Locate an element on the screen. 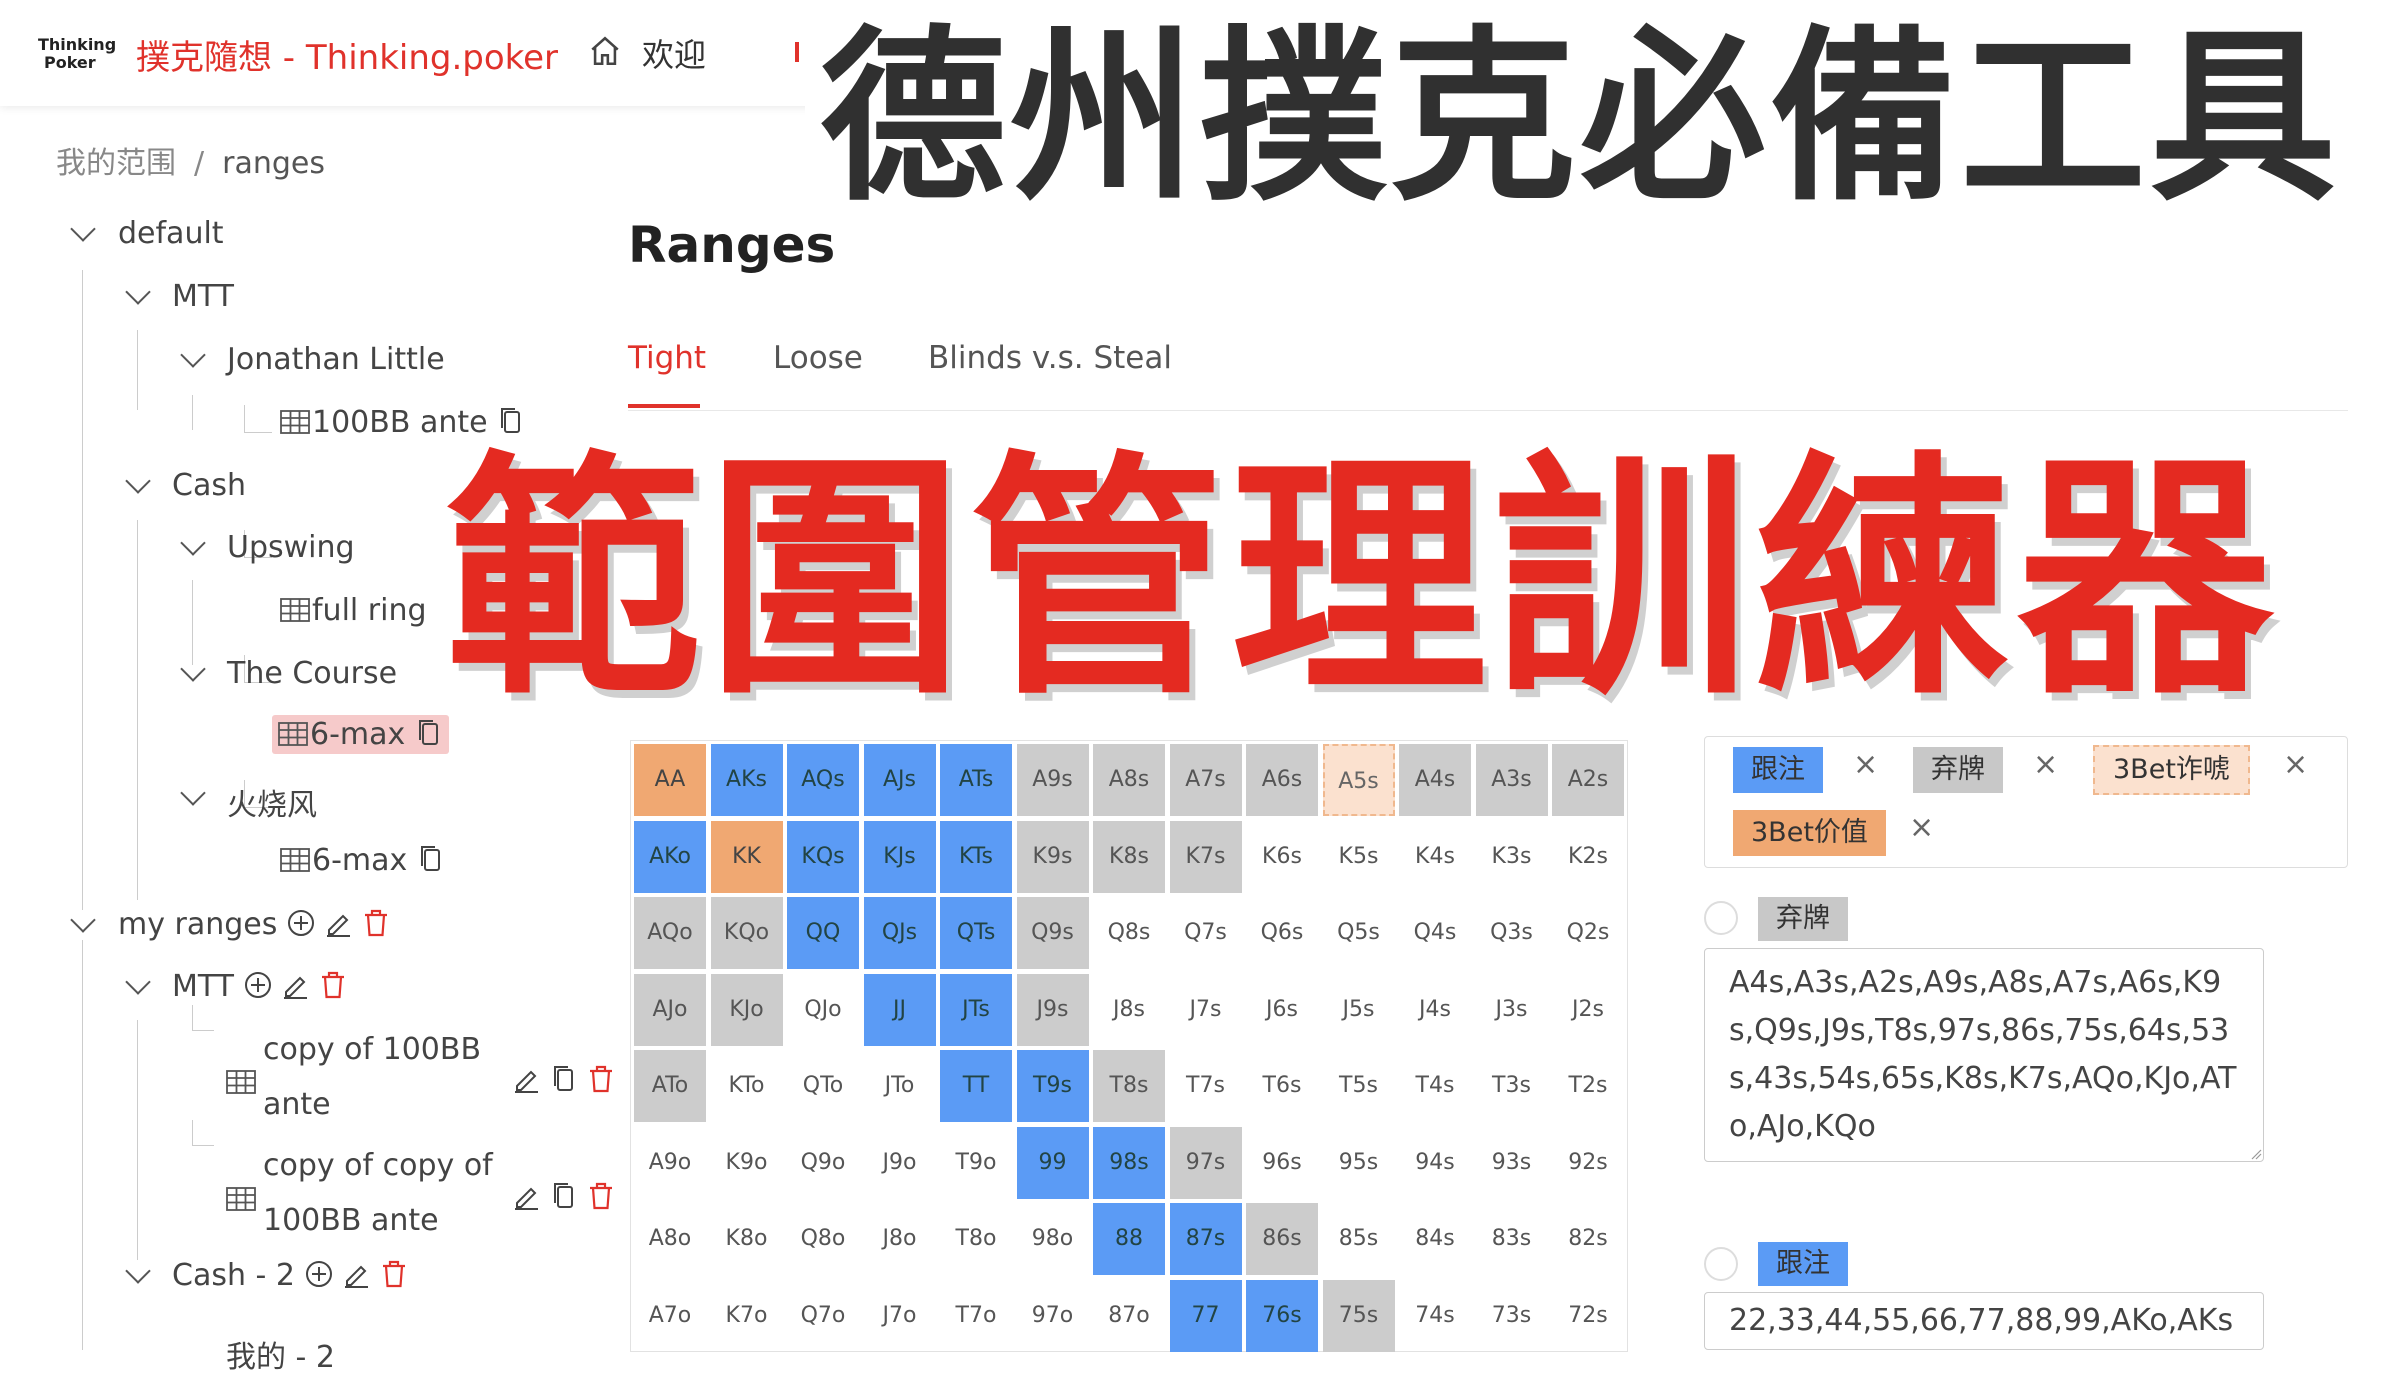  hand-cell-J8o: J8o is located at coordinates (900, 1239).